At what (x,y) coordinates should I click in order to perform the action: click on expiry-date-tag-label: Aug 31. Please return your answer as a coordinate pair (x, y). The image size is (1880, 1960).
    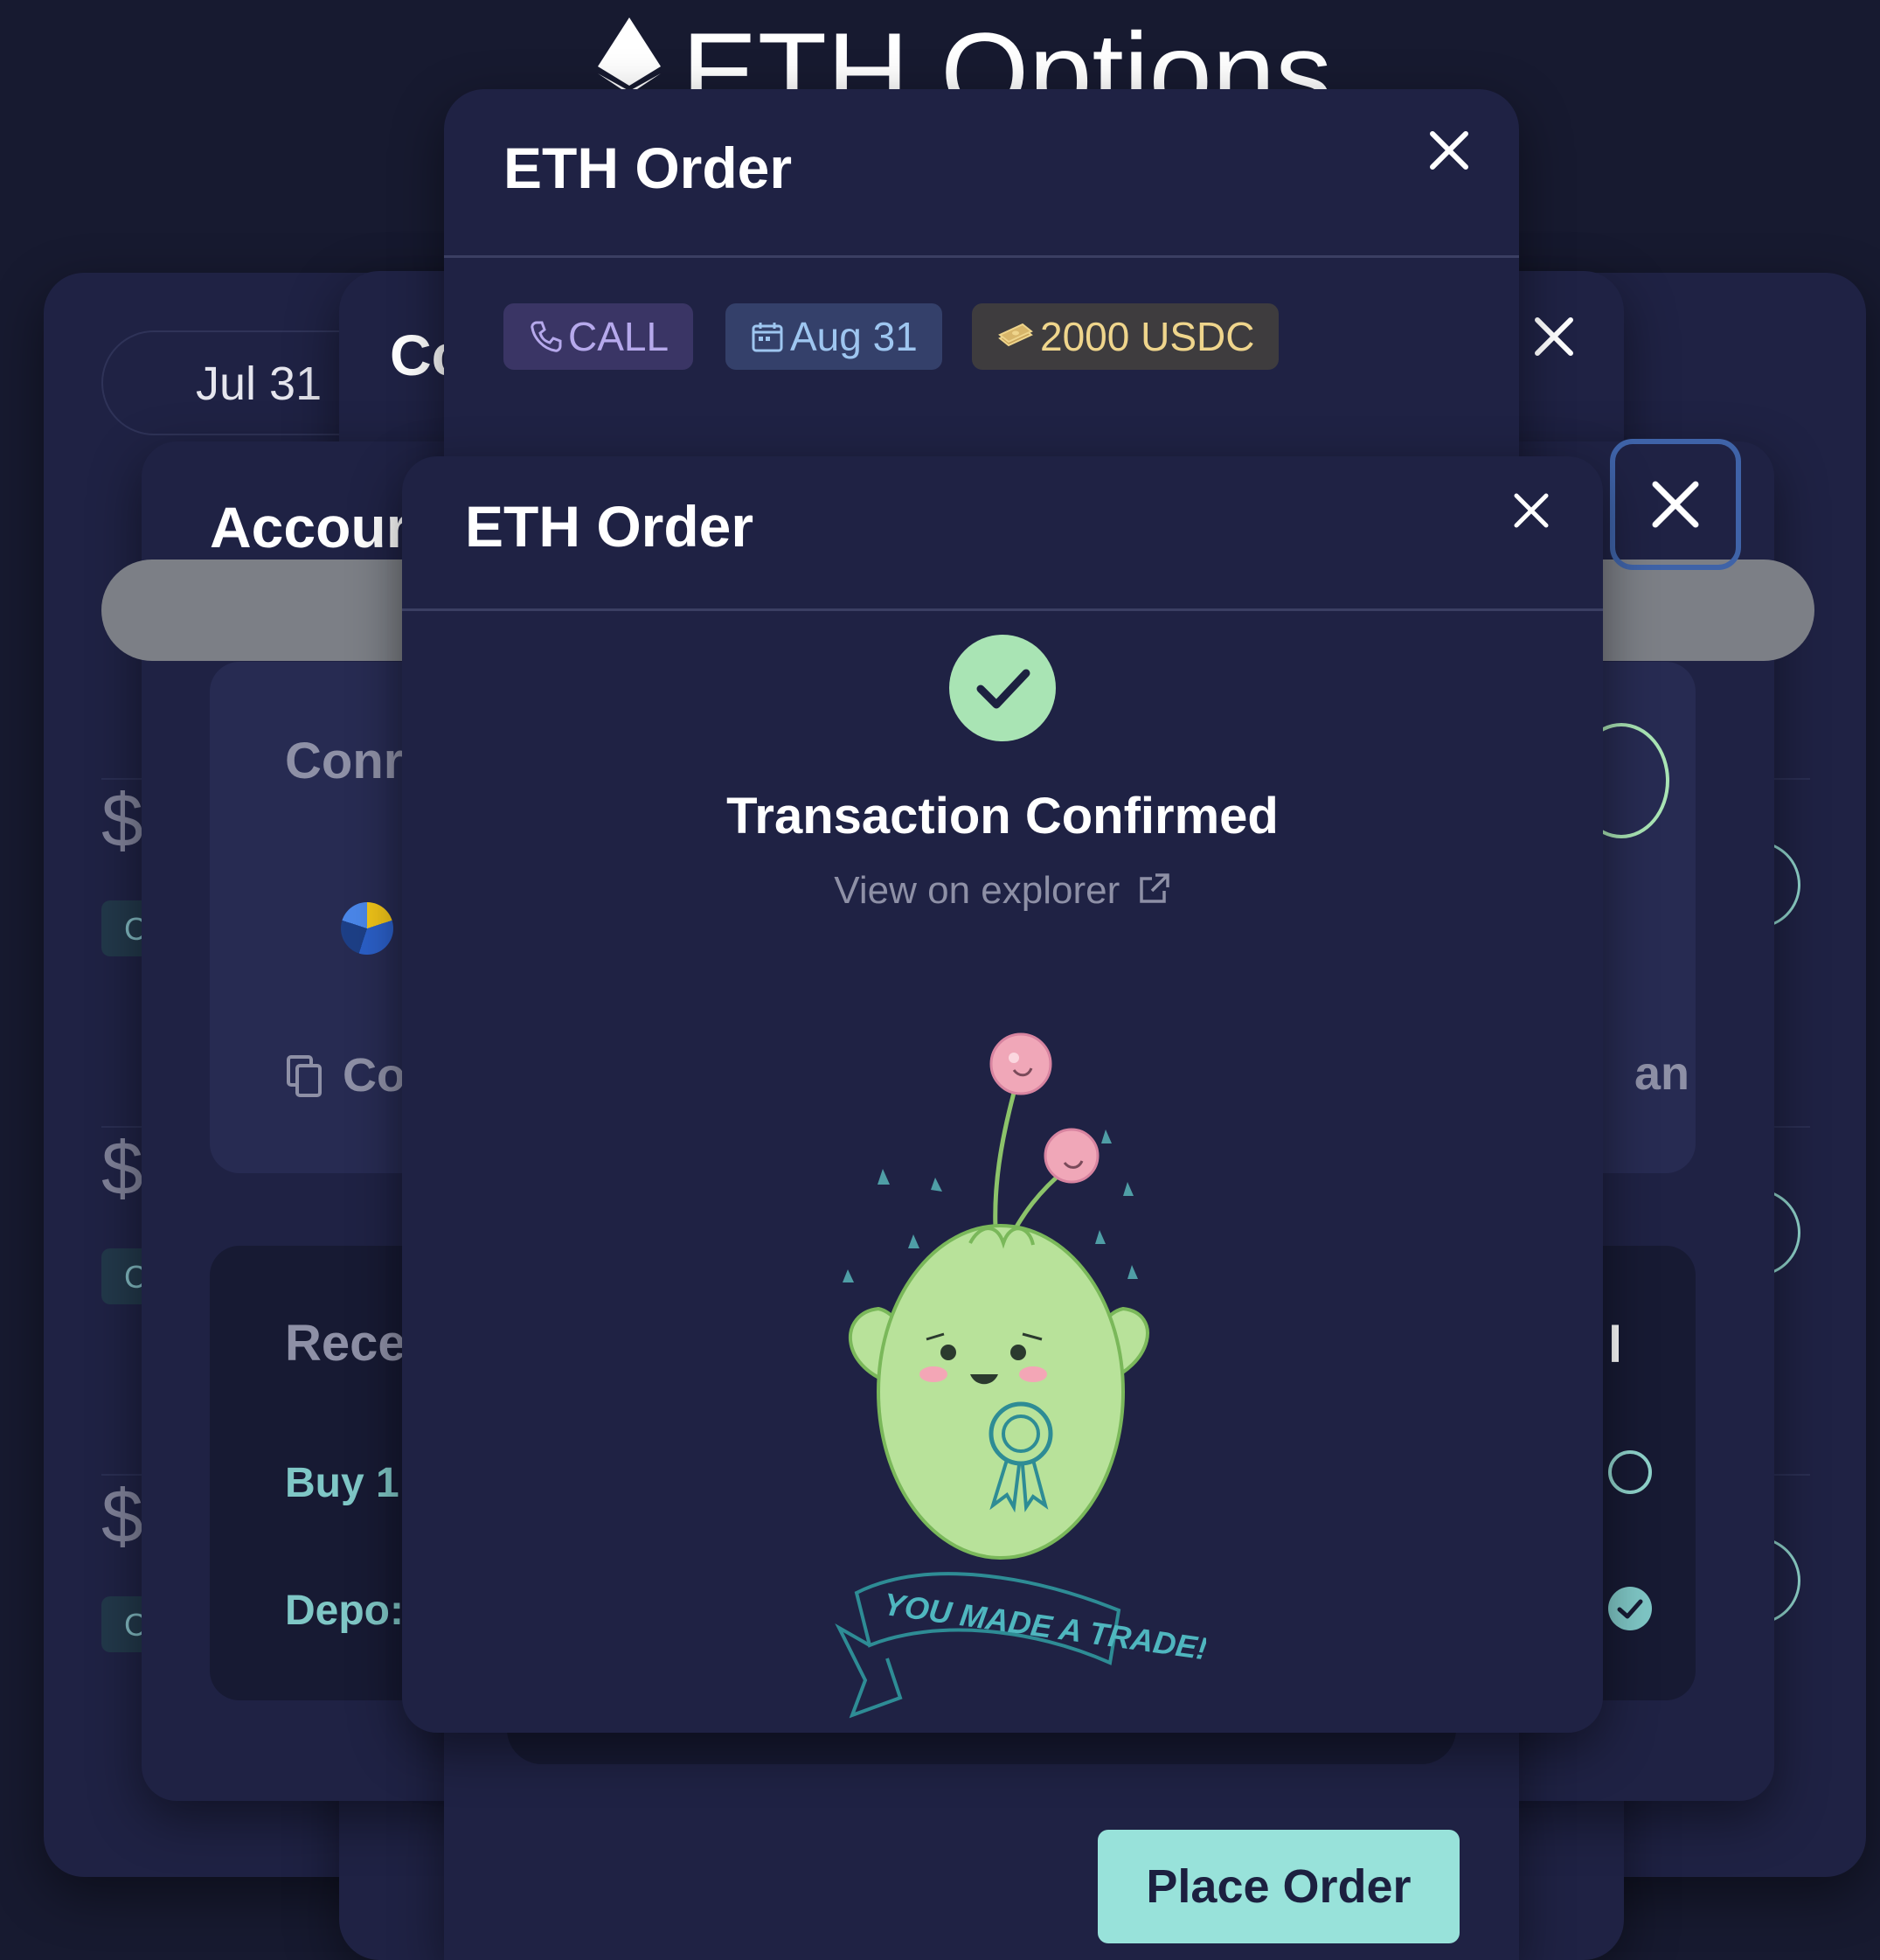
    Looking at the image, I should click on (854, 336).